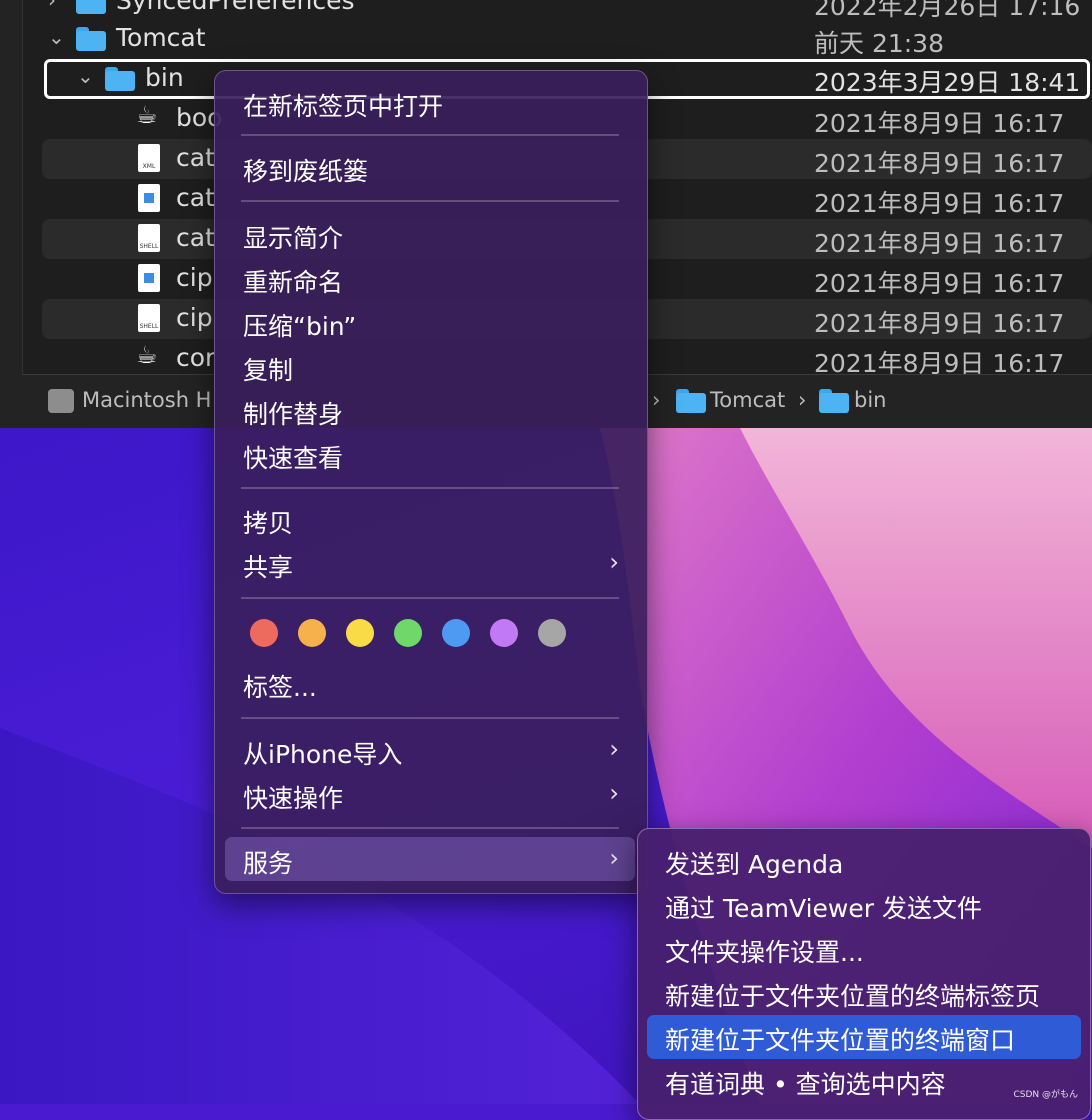 The width and height of the screenshot is (1092, 1120). I want to click on watermark: CSDN @がもん, so click(1045, 1095).